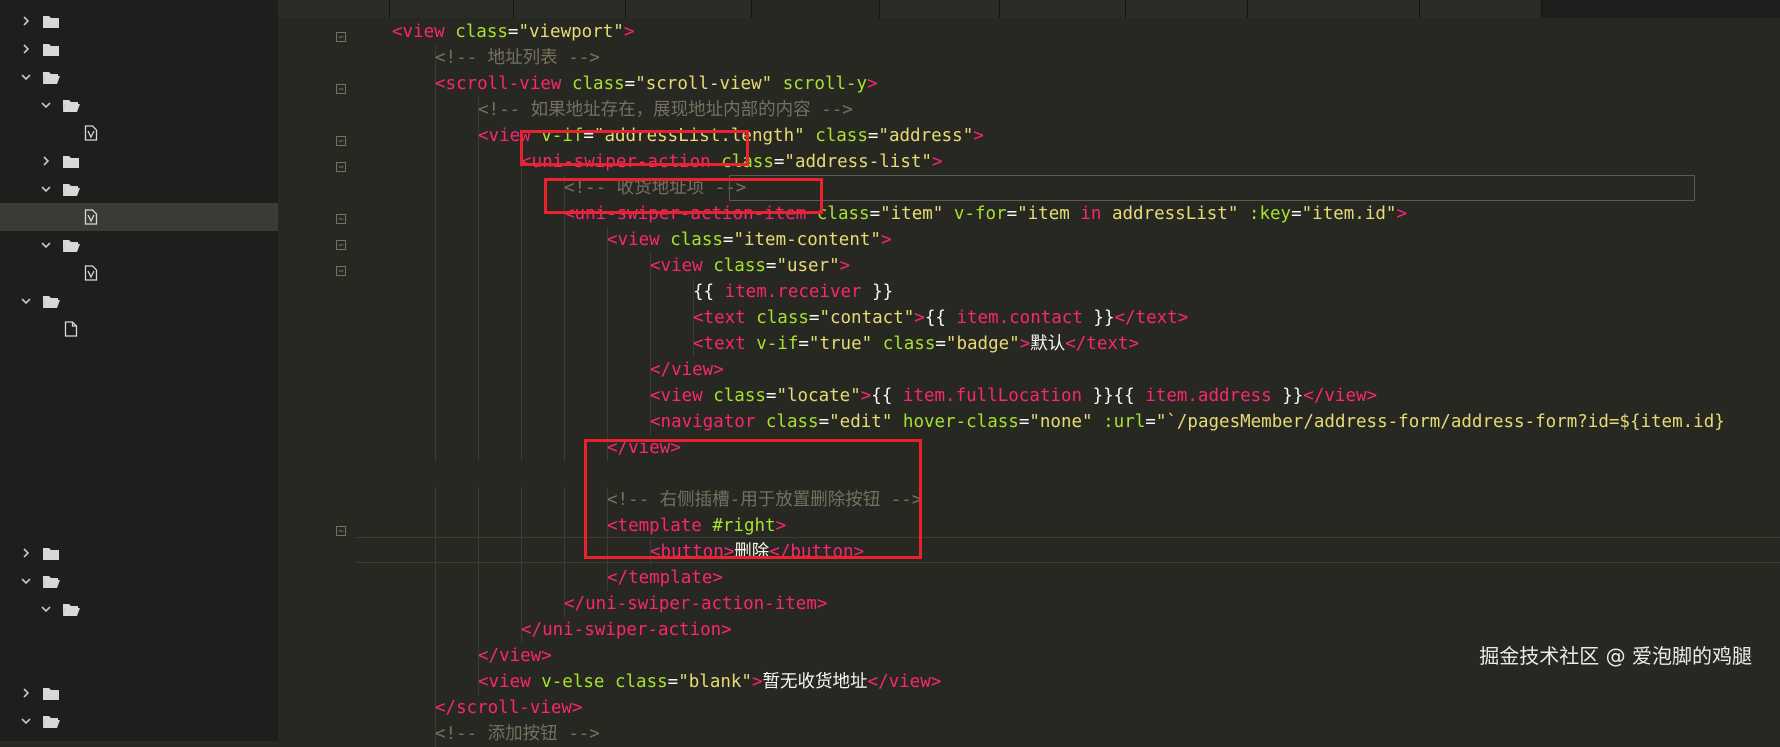  What do you see at coordinates (452, 9) in the screenshot?
I see `tab-my-vue` at bounding box center [452, 9].